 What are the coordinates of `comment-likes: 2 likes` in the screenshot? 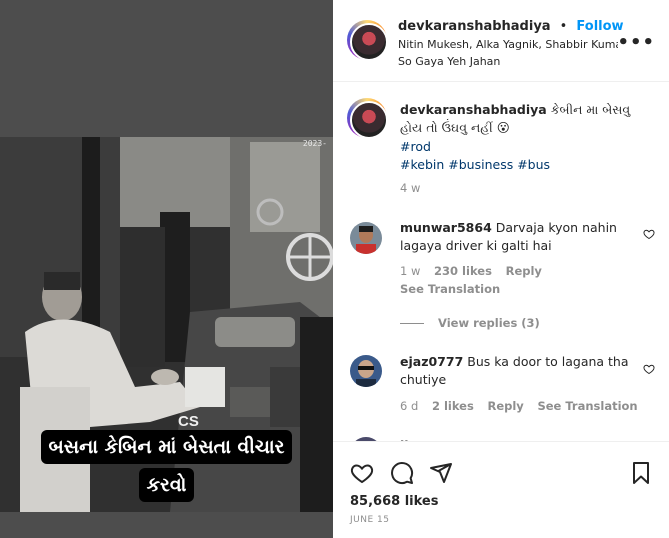 It's located at (453, 406).